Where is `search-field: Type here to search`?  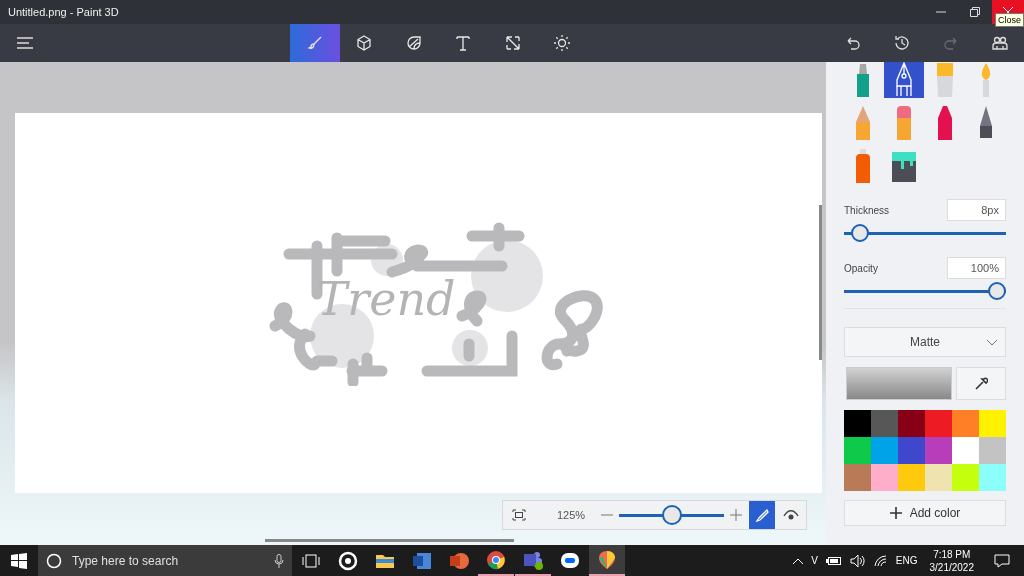
search-field: Type here to search is located at coordinates (168, 560).